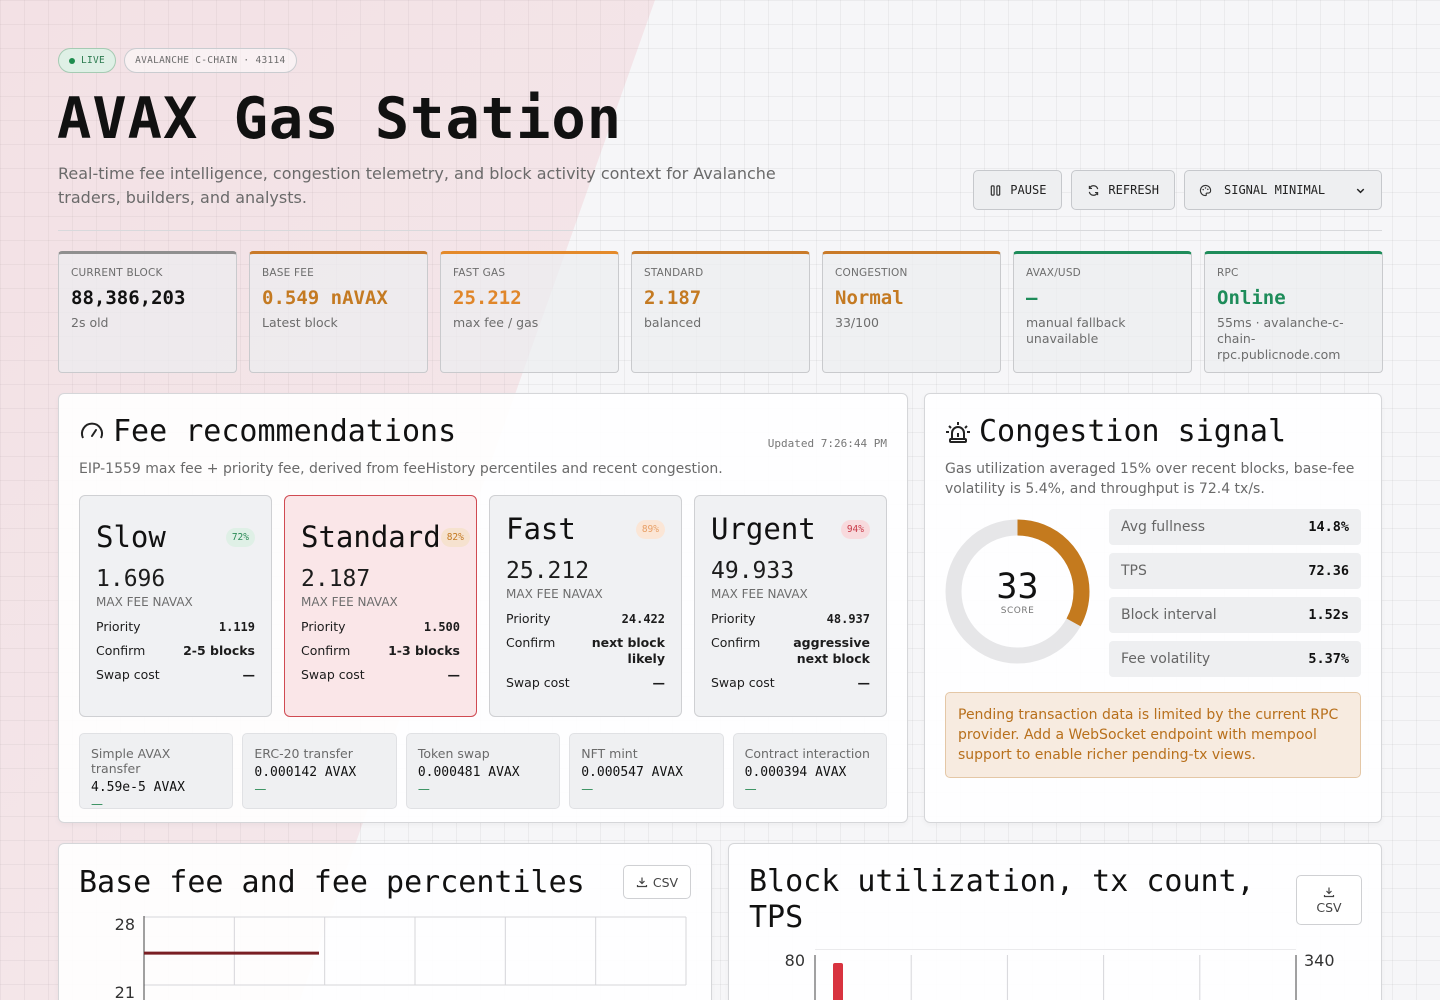 This screenshot has width=1440, height=1000. Describe the element at coordinates (300, 322) in the screenshot. I see `stat-sub: Latest block` at that location.